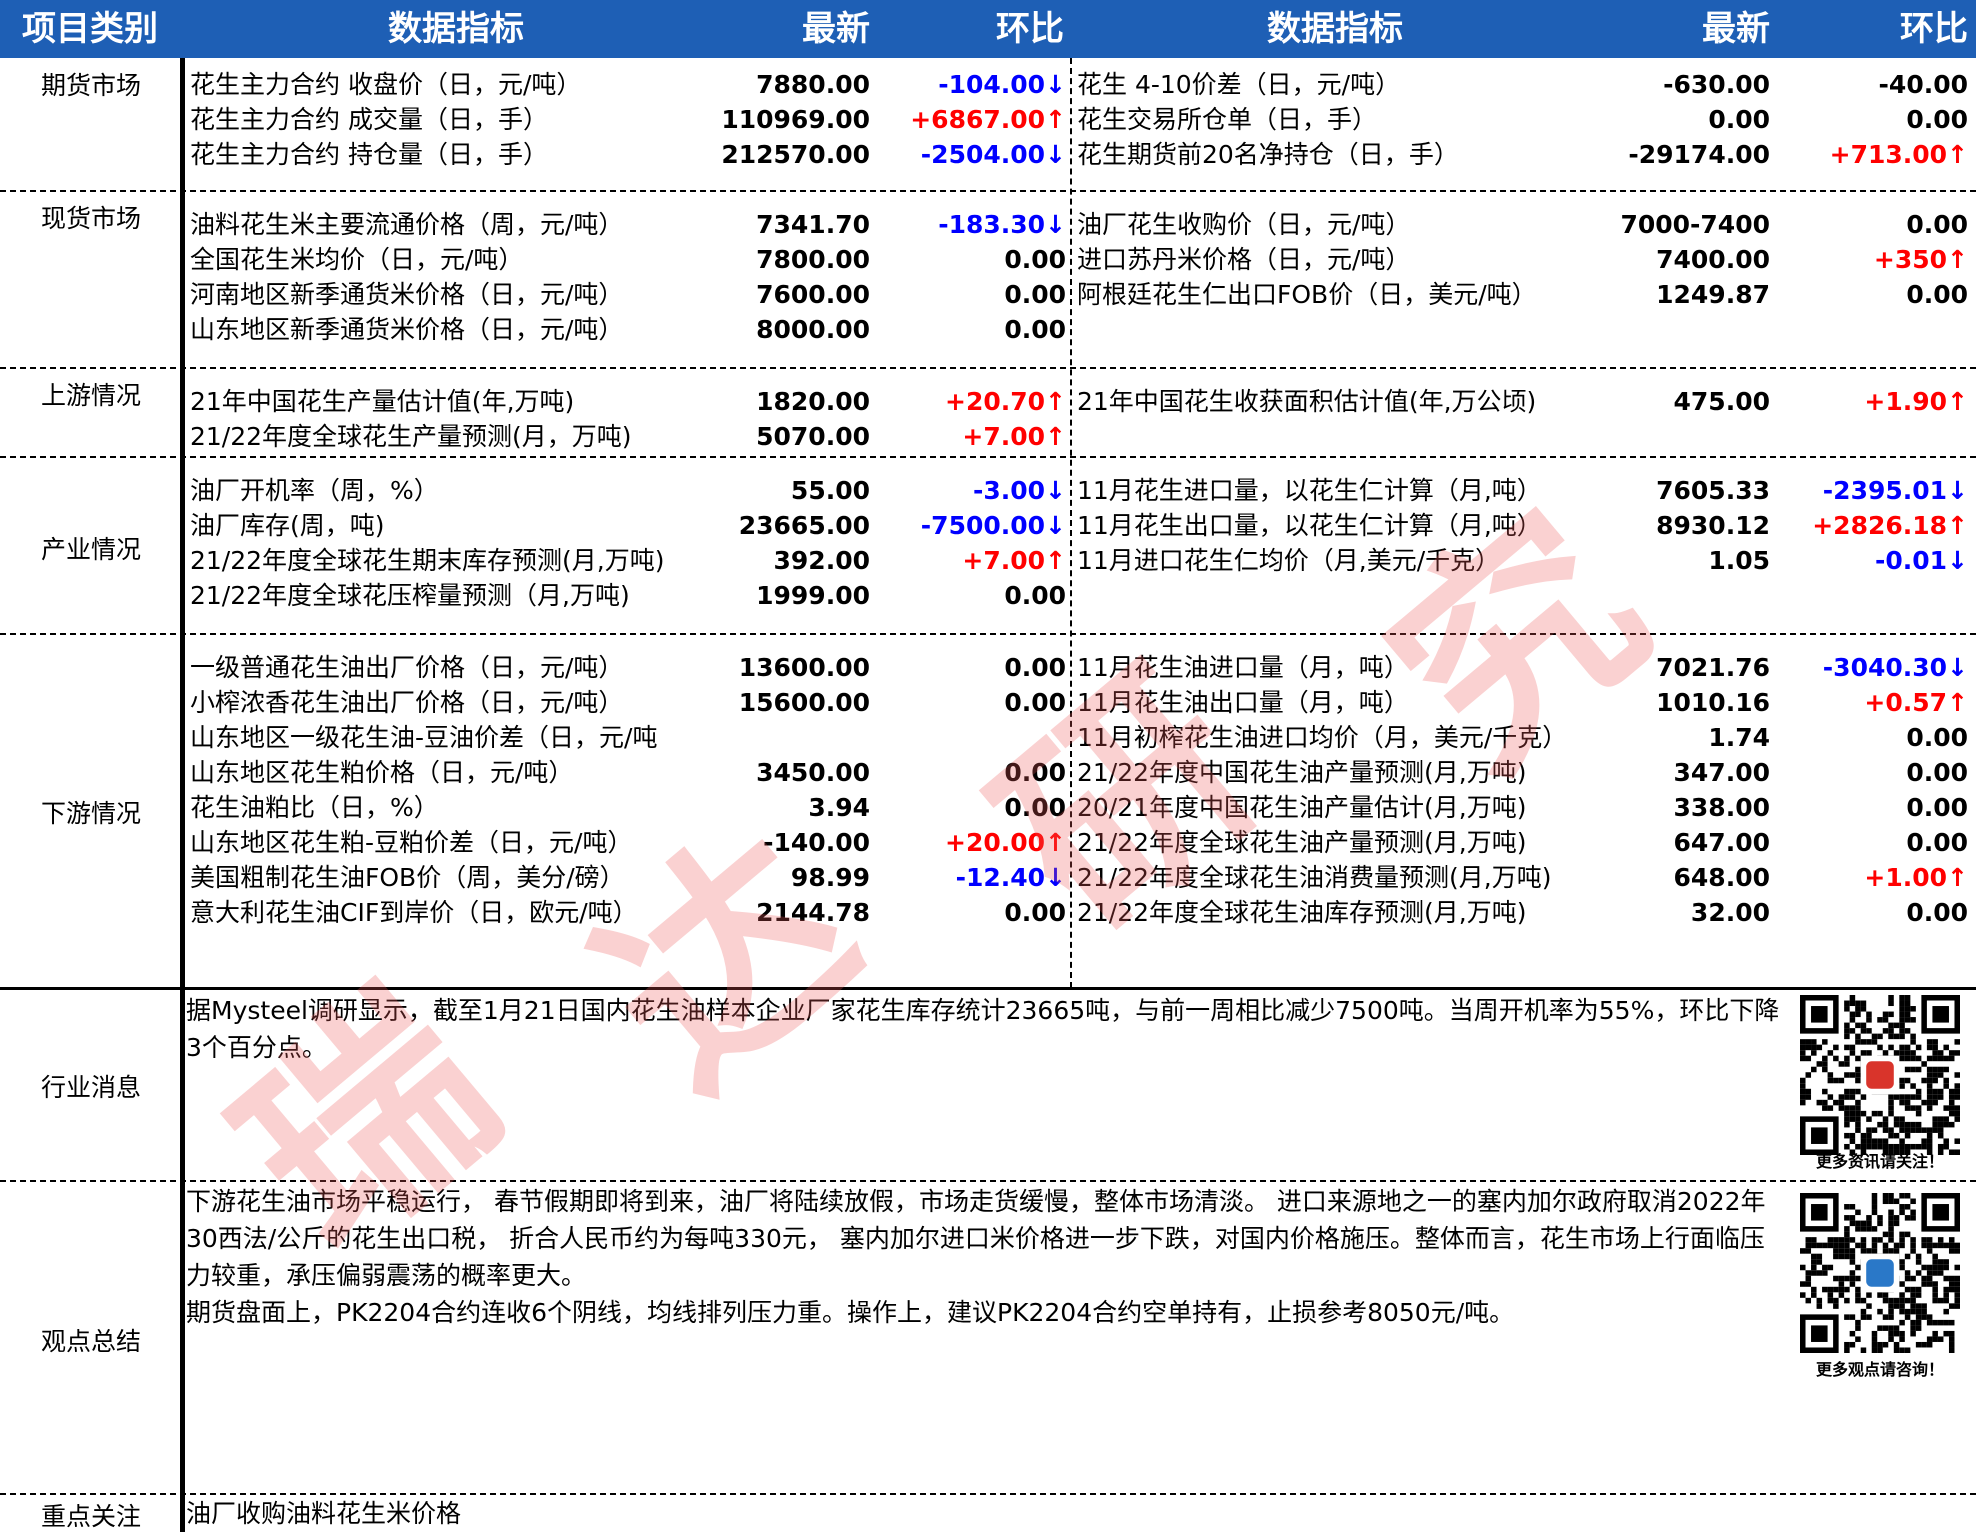  Describe the element at coordinates (795, 154) in the screenshot. I see `latest-left: 212570.00` at that location.